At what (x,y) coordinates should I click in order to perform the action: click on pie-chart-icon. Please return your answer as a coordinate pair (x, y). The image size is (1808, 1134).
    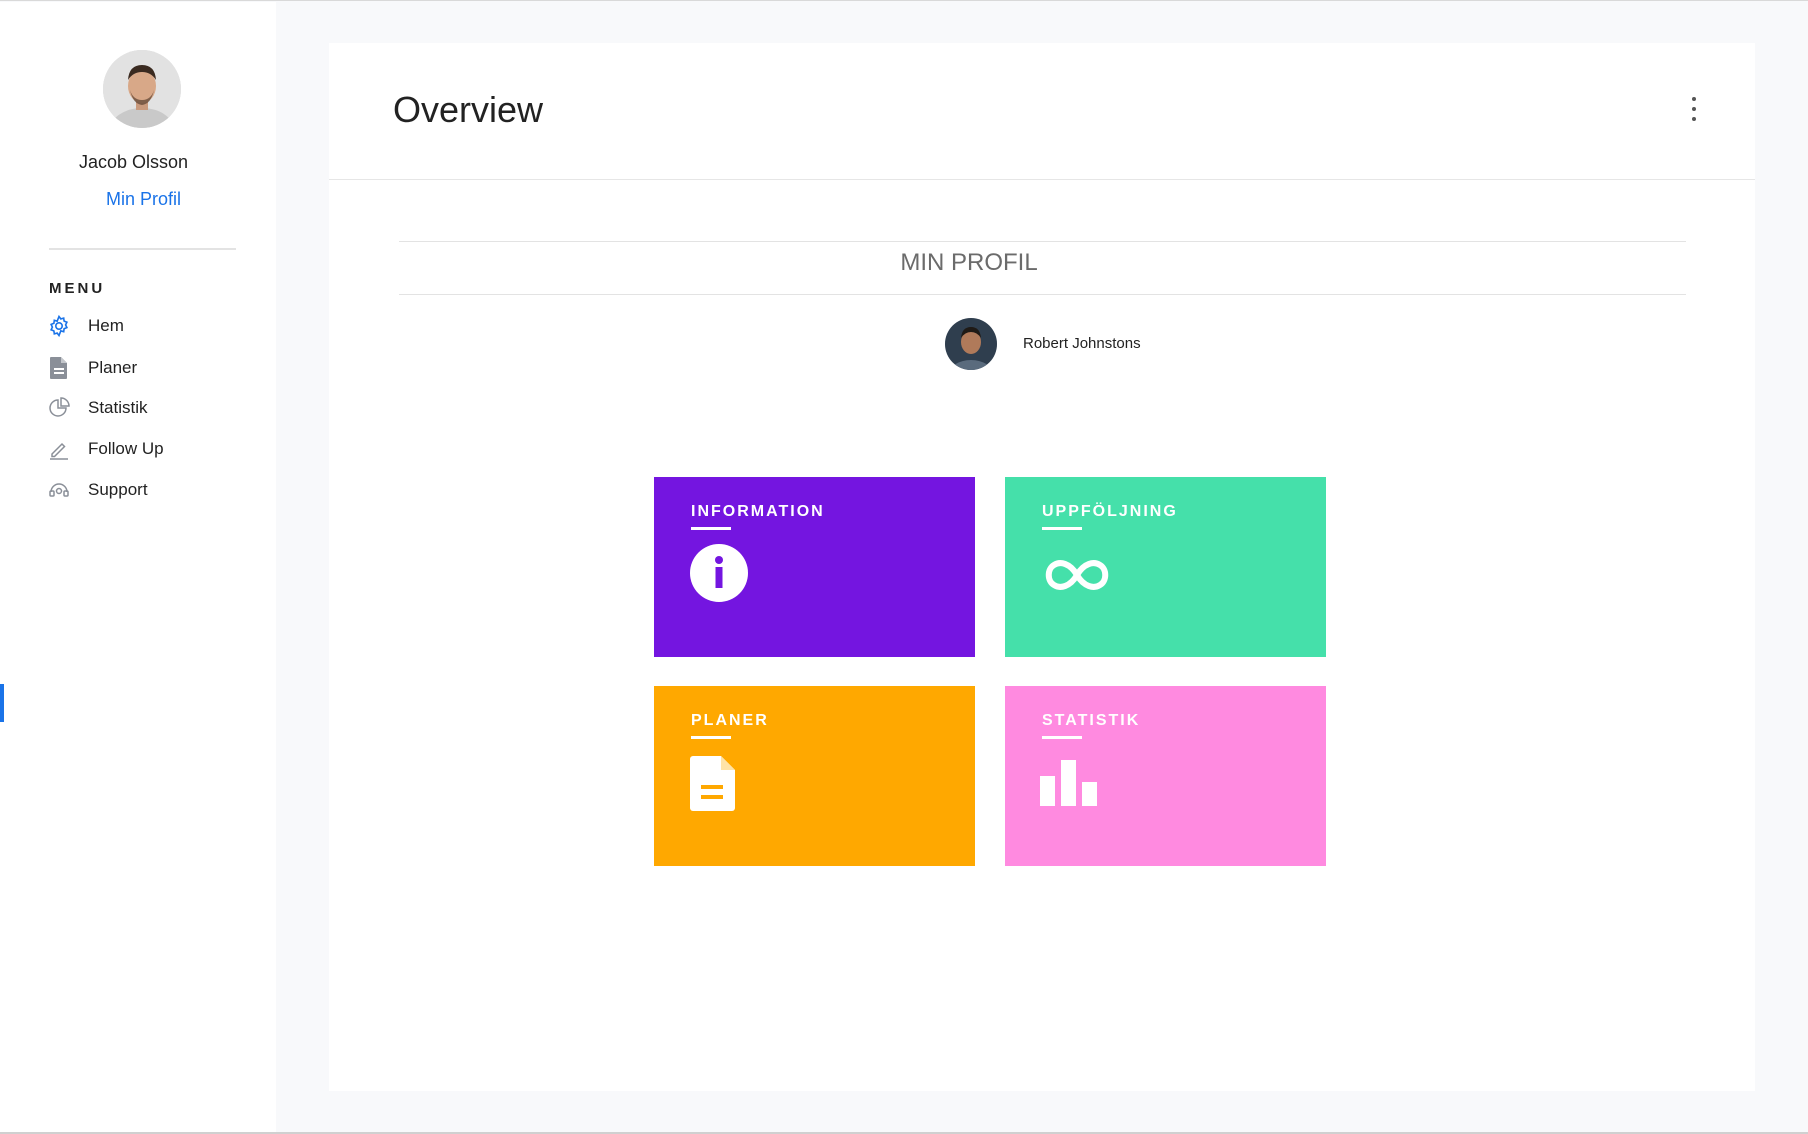
    Looking at the image, I should click on (59, 408).